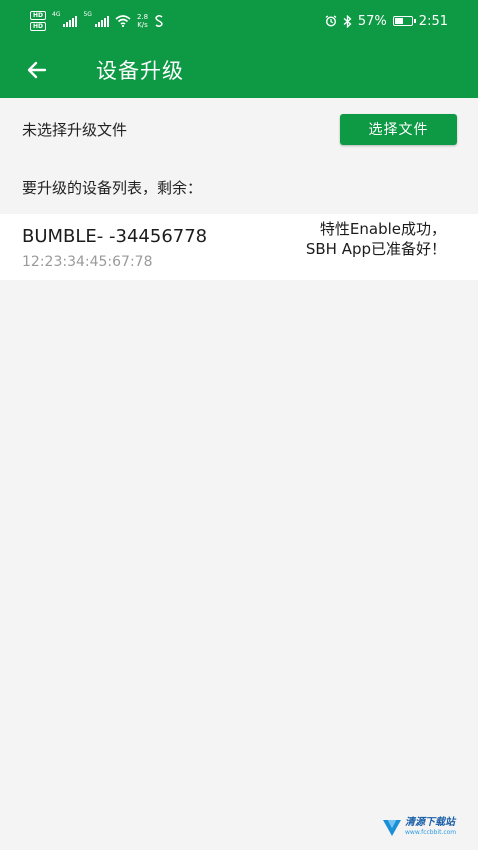 This screenshot has width=478, height=850. What do you see at coordinates (87, 262) in the screenshot?
I see `device-mac-address: 12:23:34:45:67:78` at bounding box center [87, 262].